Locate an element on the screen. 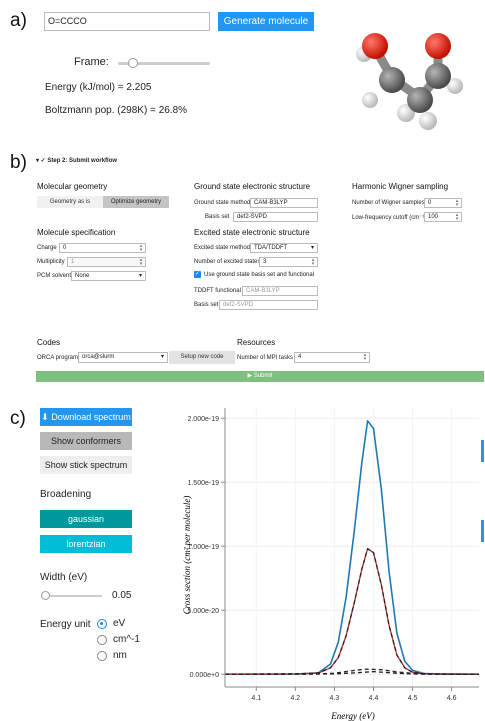 The width and height of the screenshot is (485, 721). setup-new-code-button: Setup new code is located at coordinates (202, 357).